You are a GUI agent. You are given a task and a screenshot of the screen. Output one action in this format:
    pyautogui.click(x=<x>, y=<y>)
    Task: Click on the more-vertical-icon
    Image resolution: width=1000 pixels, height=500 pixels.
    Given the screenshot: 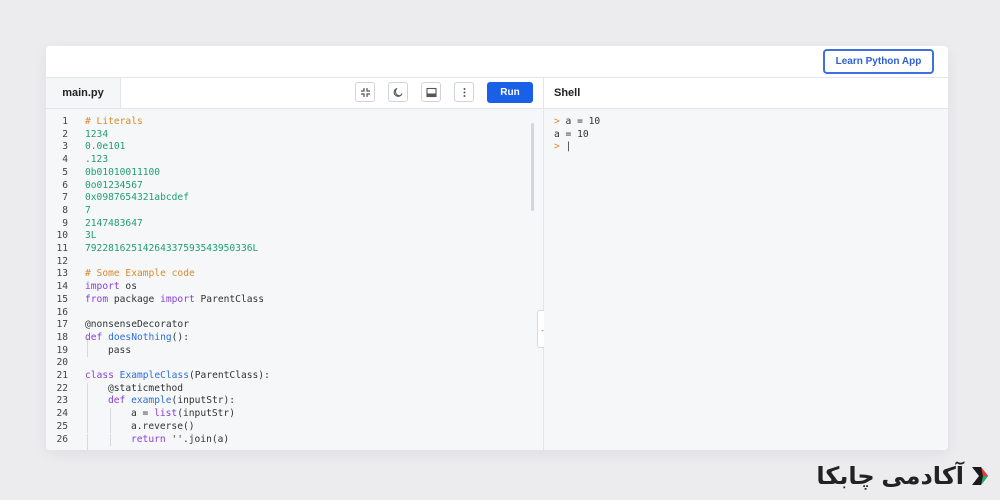 What is the action you would take?
    pyautogui.click(x=464, y=92)
    